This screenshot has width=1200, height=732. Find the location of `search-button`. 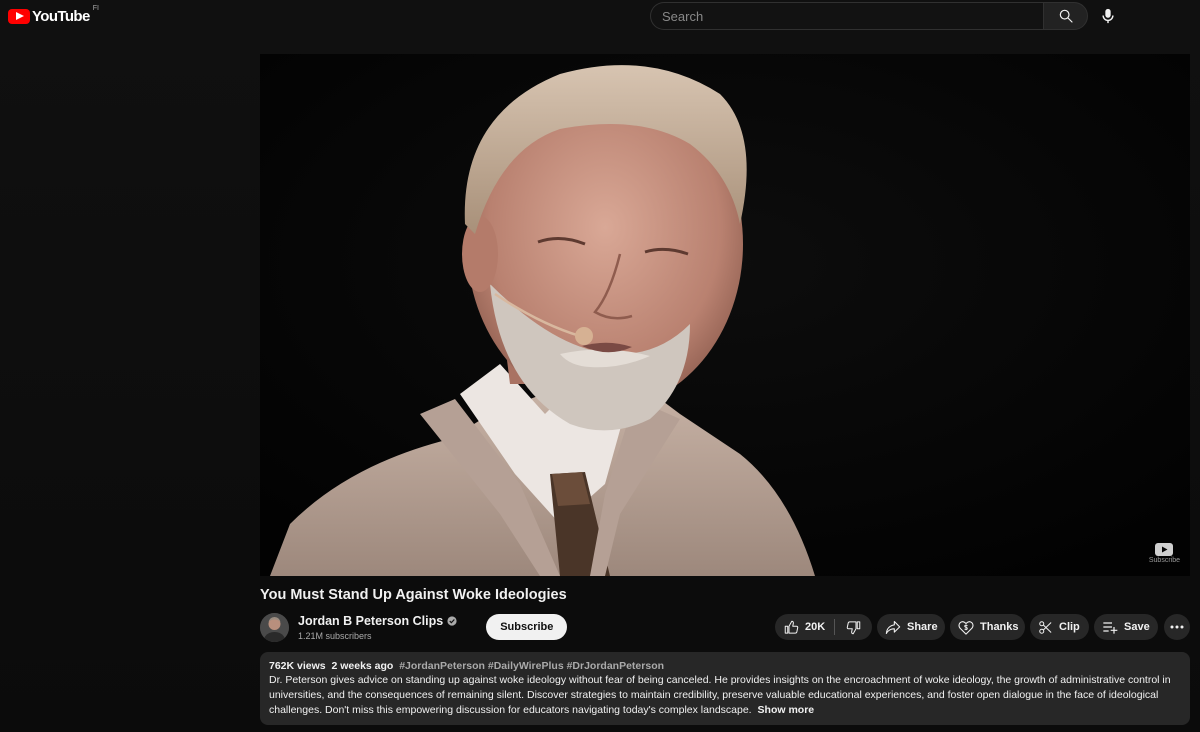

search-button is located at coordinates (1065, 16).